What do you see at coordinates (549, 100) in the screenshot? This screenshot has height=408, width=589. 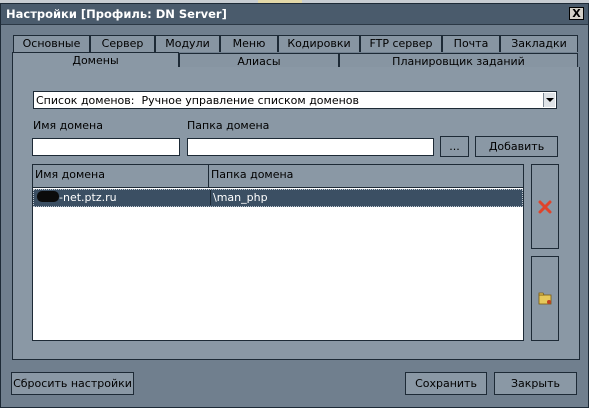 I see `chevron-down-icon` at bounding box center [549, 100].